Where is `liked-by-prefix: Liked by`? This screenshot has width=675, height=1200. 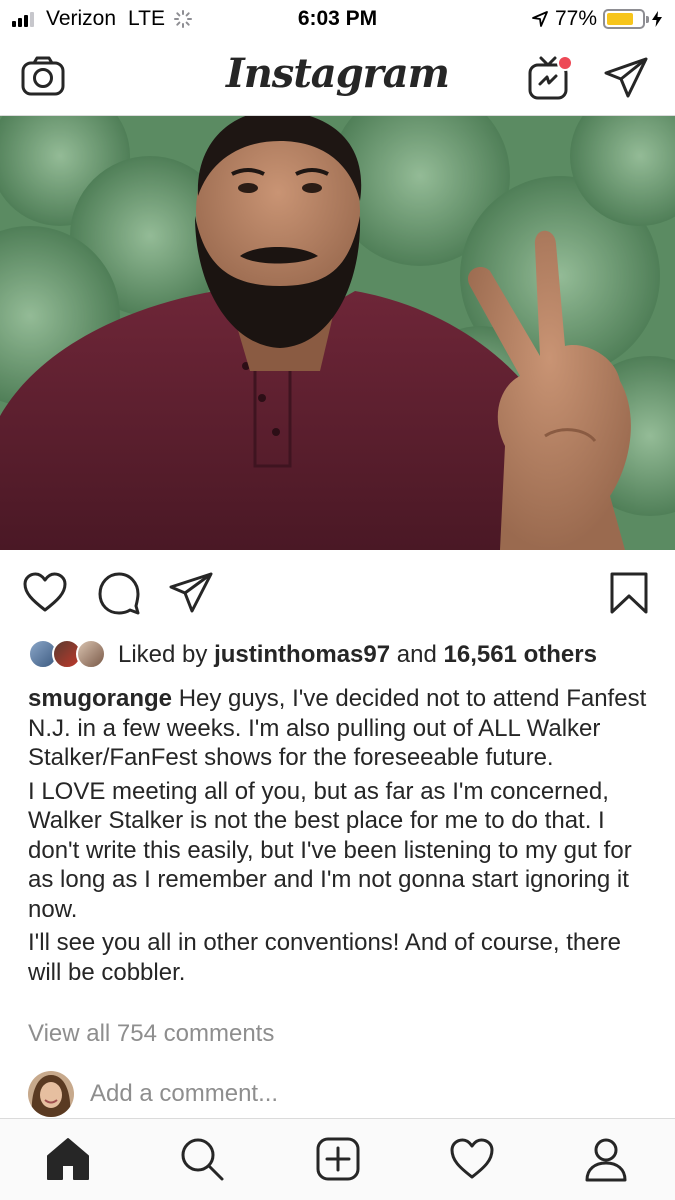
liked-by-prefix: Liked by is located at coordinates (163, 654).